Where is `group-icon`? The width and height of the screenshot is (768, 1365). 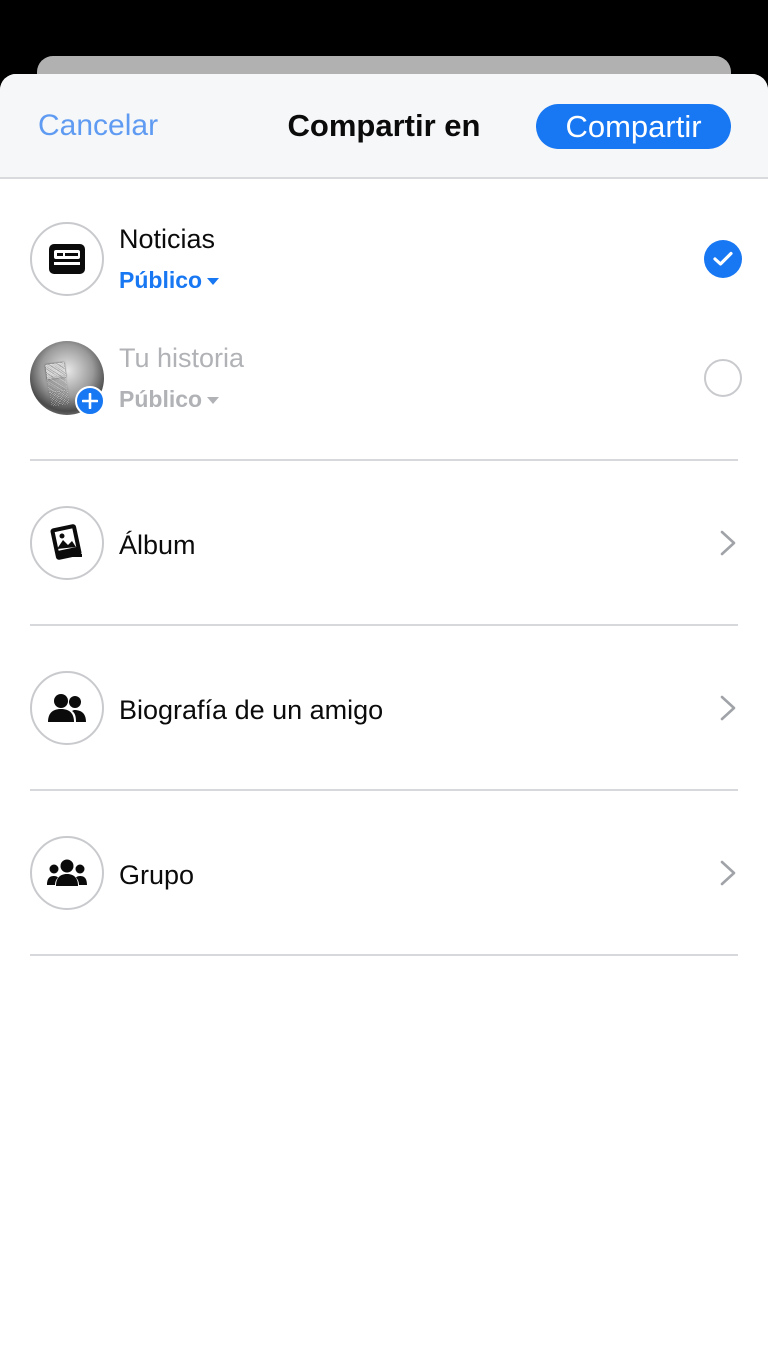 group-icon is located at coordinates (67, 873).